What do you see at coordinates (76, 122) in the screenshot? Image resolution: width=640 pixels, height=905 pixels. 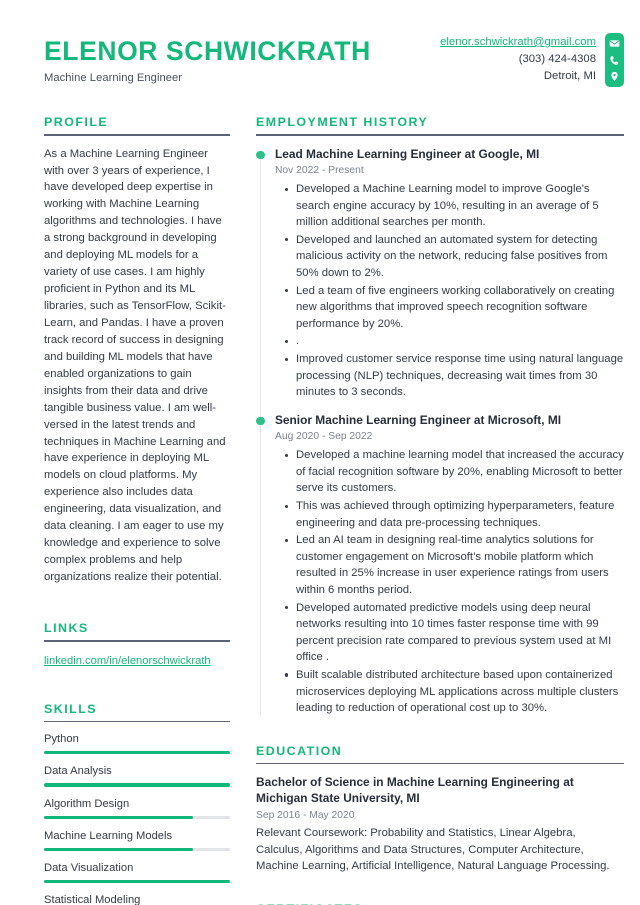 I see `section-title-profile: PROFILE` at bounding box center [76, 122].